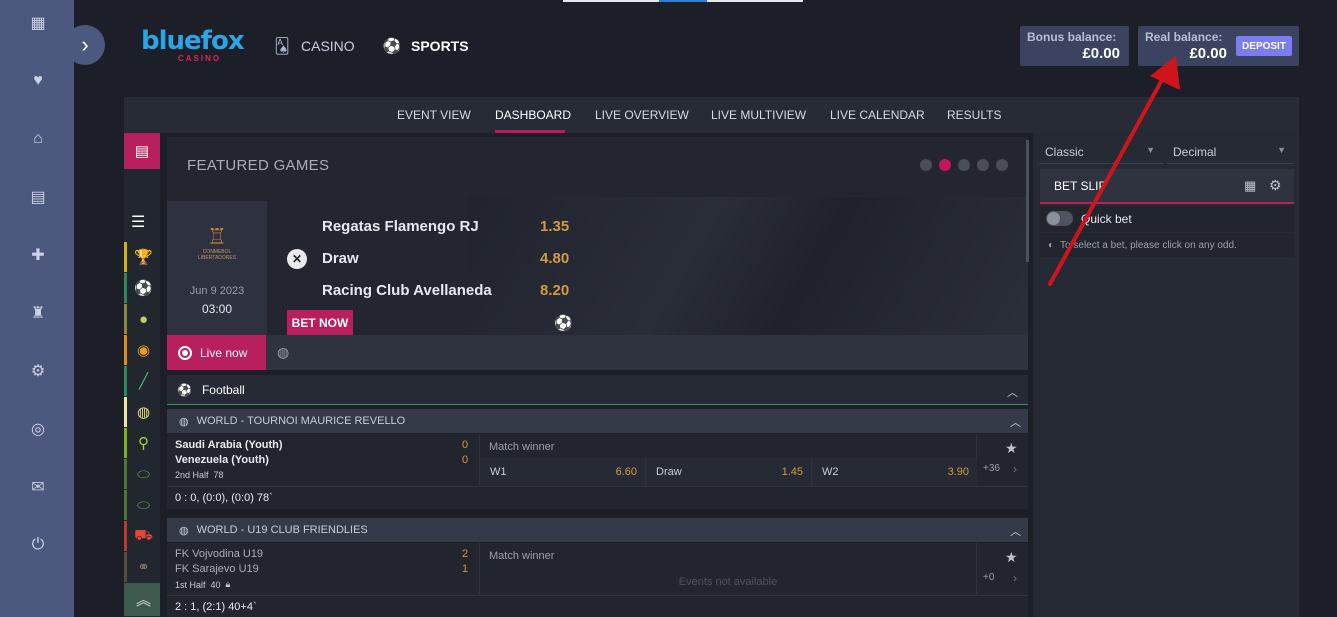 Image resolution: width=1337 pixels, height=617 pixels. Describe the element at coordinates (38, 487) in the screenshot. I see `chat-icon: ✉` at that location.